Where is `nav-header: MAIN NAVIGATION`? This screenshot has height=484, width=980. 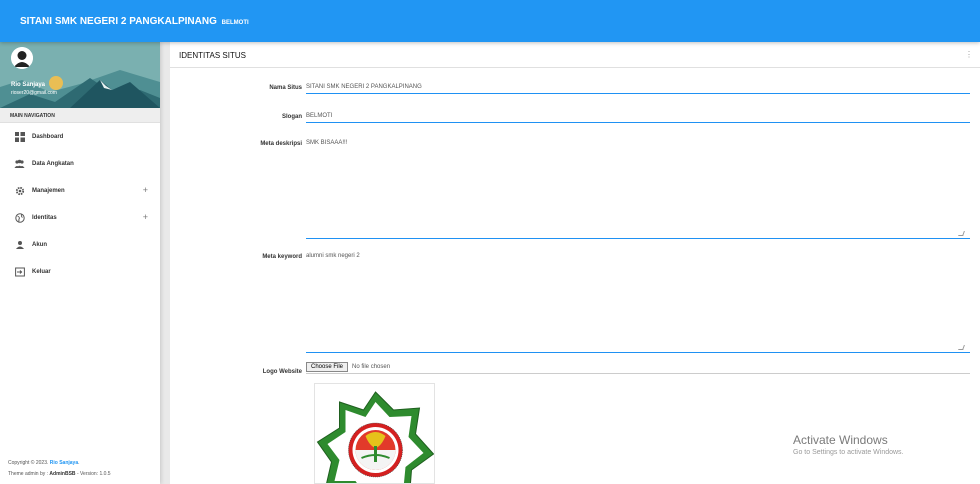 nav-header: MAIN NAVIGATION is located at coordinates (80, 115).